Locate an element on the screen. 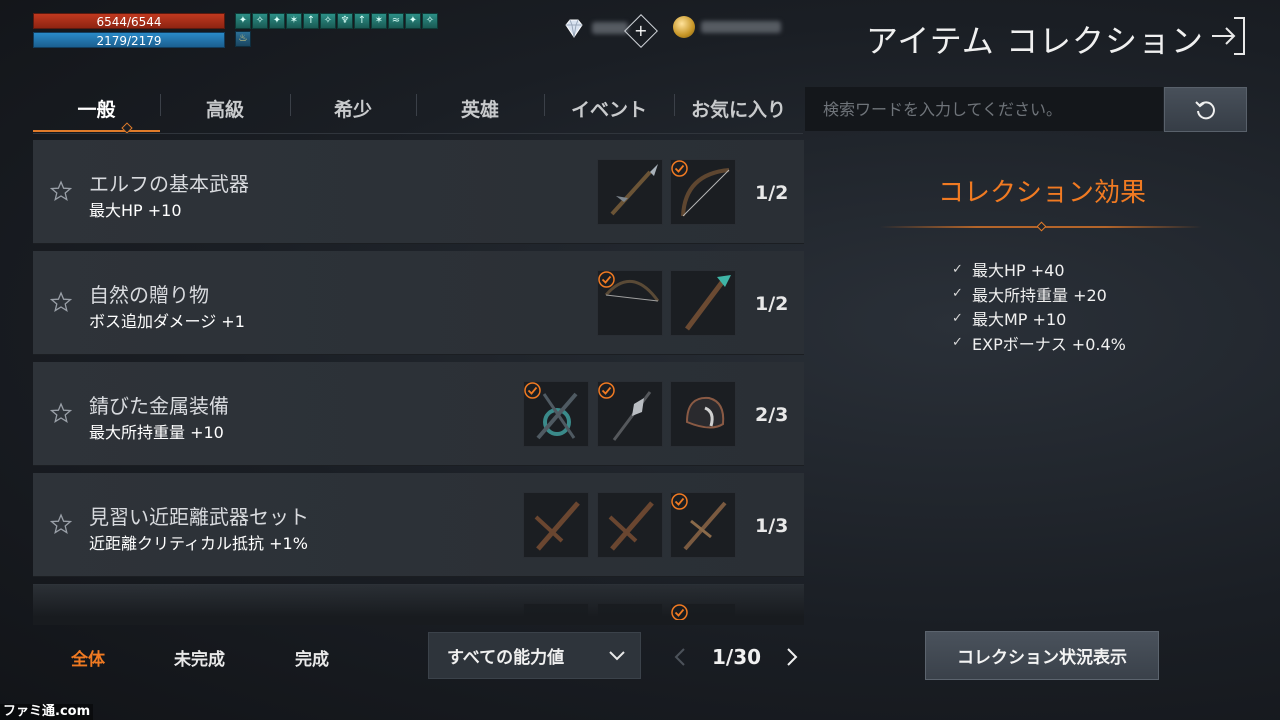  tab-event: イベント is located at coordinates (609, 108).